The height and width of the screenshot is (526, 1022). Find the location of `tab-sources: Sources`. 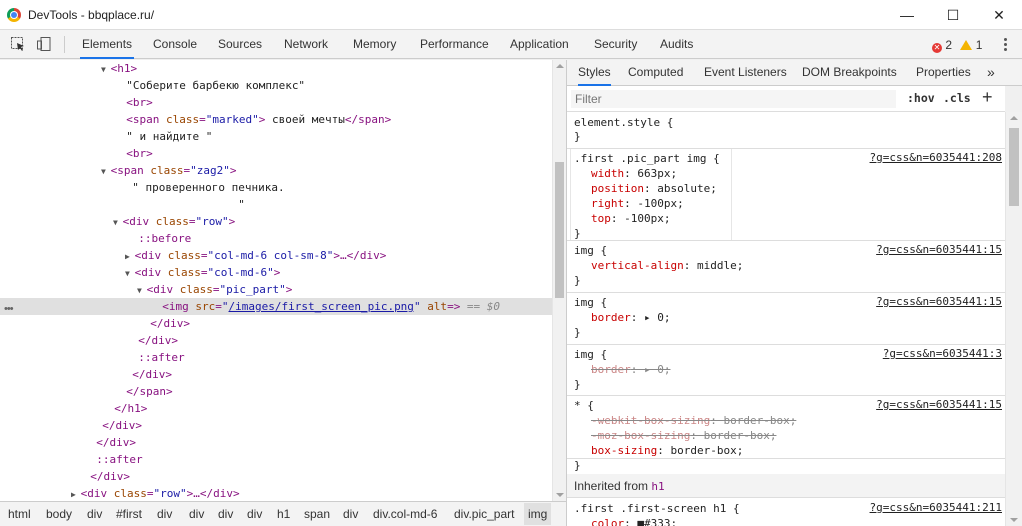

tab-sources: Sources is located at coordinates (240, 44).